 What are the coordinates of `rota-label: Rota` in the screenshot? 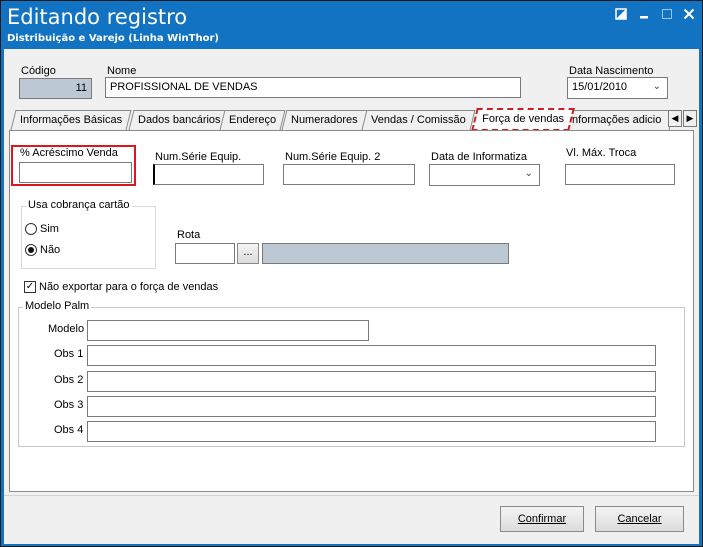 It's located at (189, 235).